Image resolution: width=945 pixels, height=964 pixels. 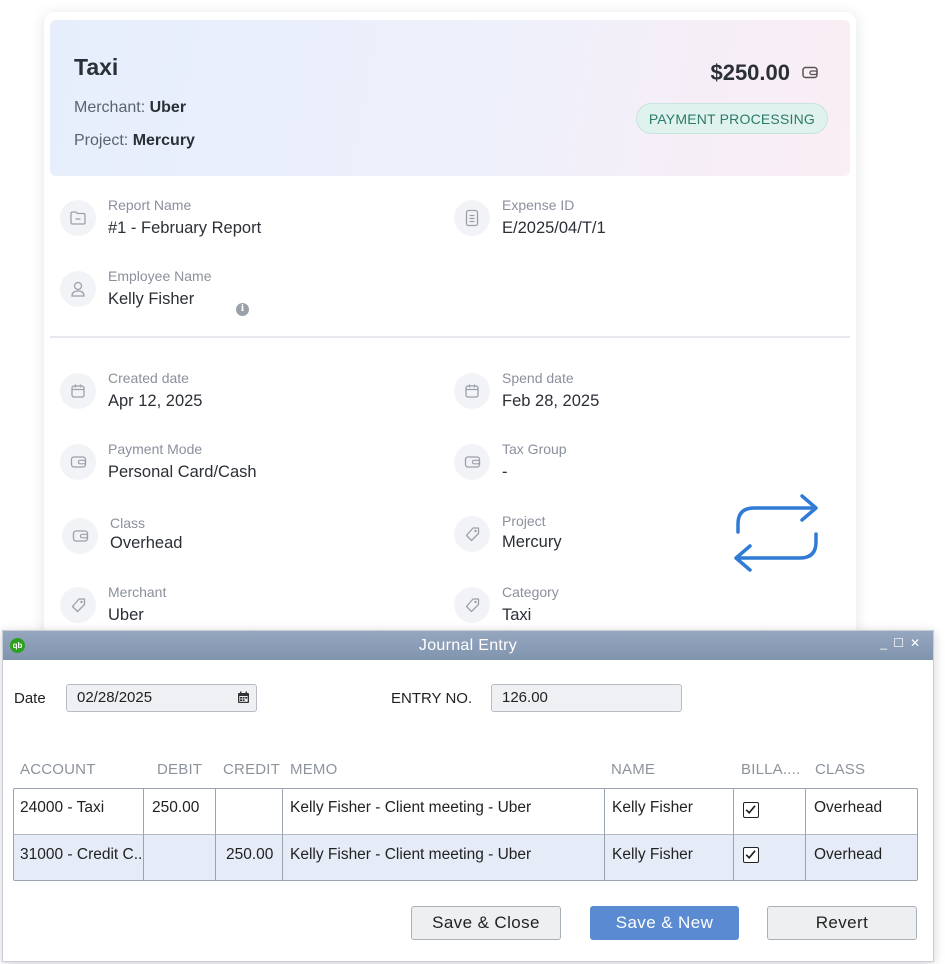 What do you see at coordinates (146, 543) in the screenshot?
I see `class-value: Overhead` at bounding box center [146, 543].